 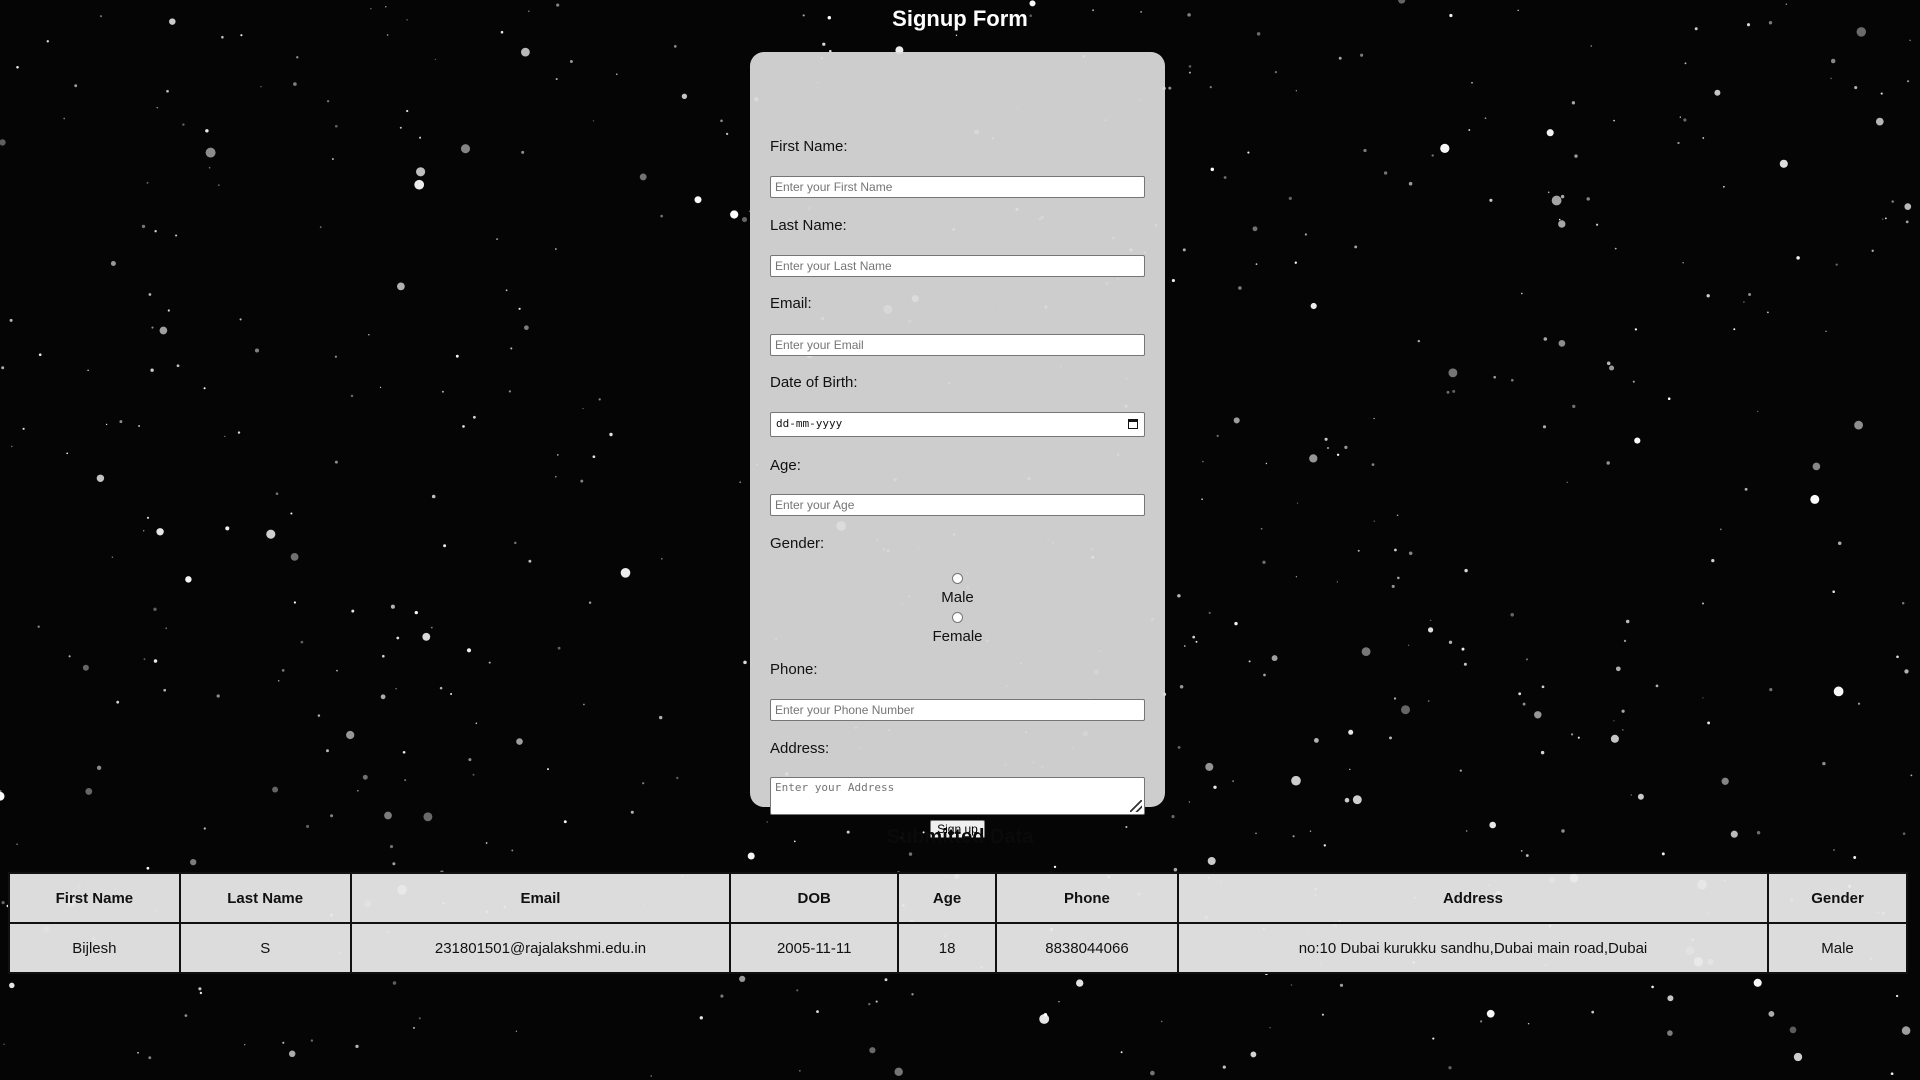 I want to click on column-header: Gender, so click(x=1837, y=898).